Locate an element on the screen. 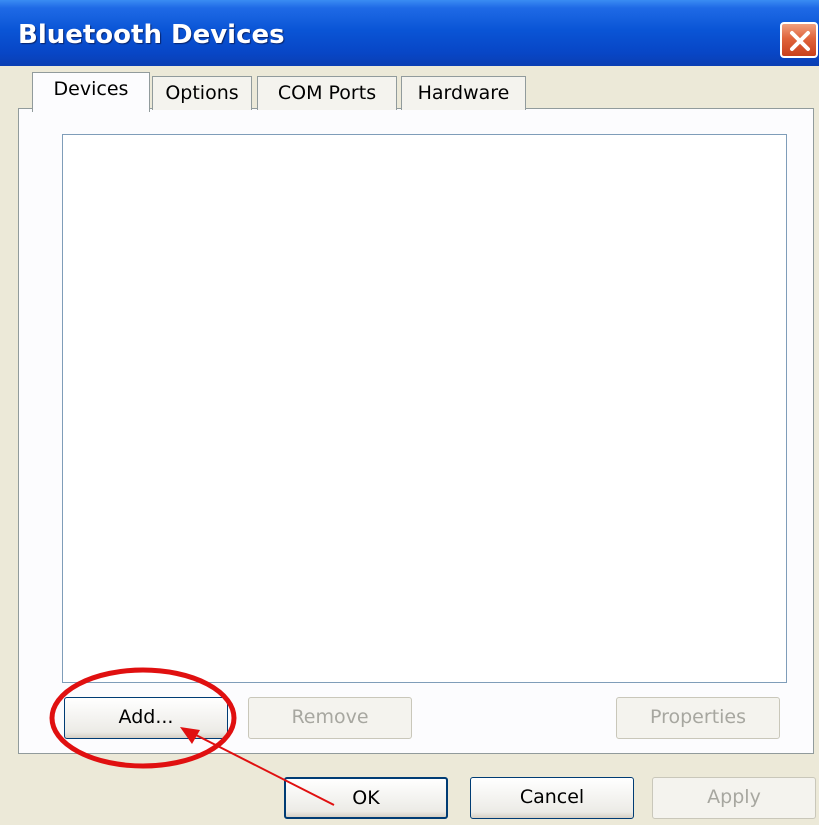 The height and width of the screenshot is (825, 819). remove-button: Remove is located at coordinates (330, 718).